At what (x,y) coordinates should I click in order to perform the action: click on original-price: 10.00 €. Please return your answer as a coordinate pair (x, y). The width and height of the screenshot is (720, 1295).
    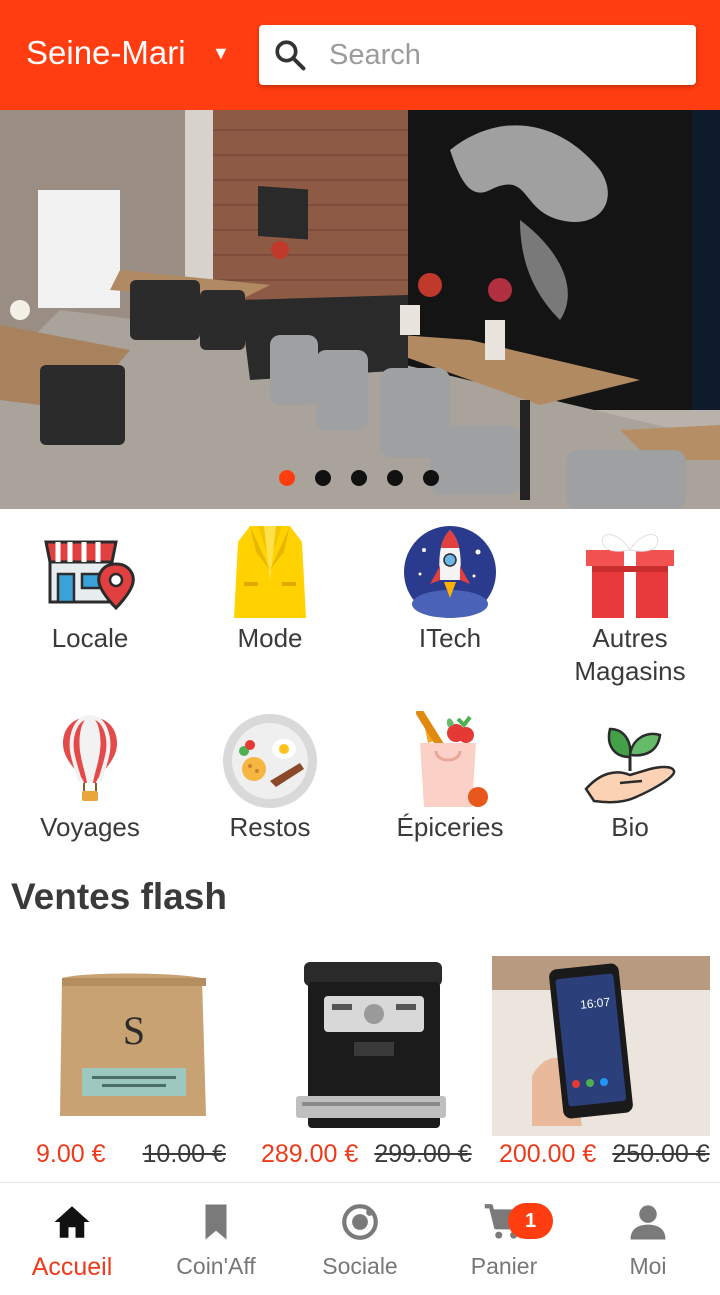
    Looking at the image, I should click on (184, 1154).